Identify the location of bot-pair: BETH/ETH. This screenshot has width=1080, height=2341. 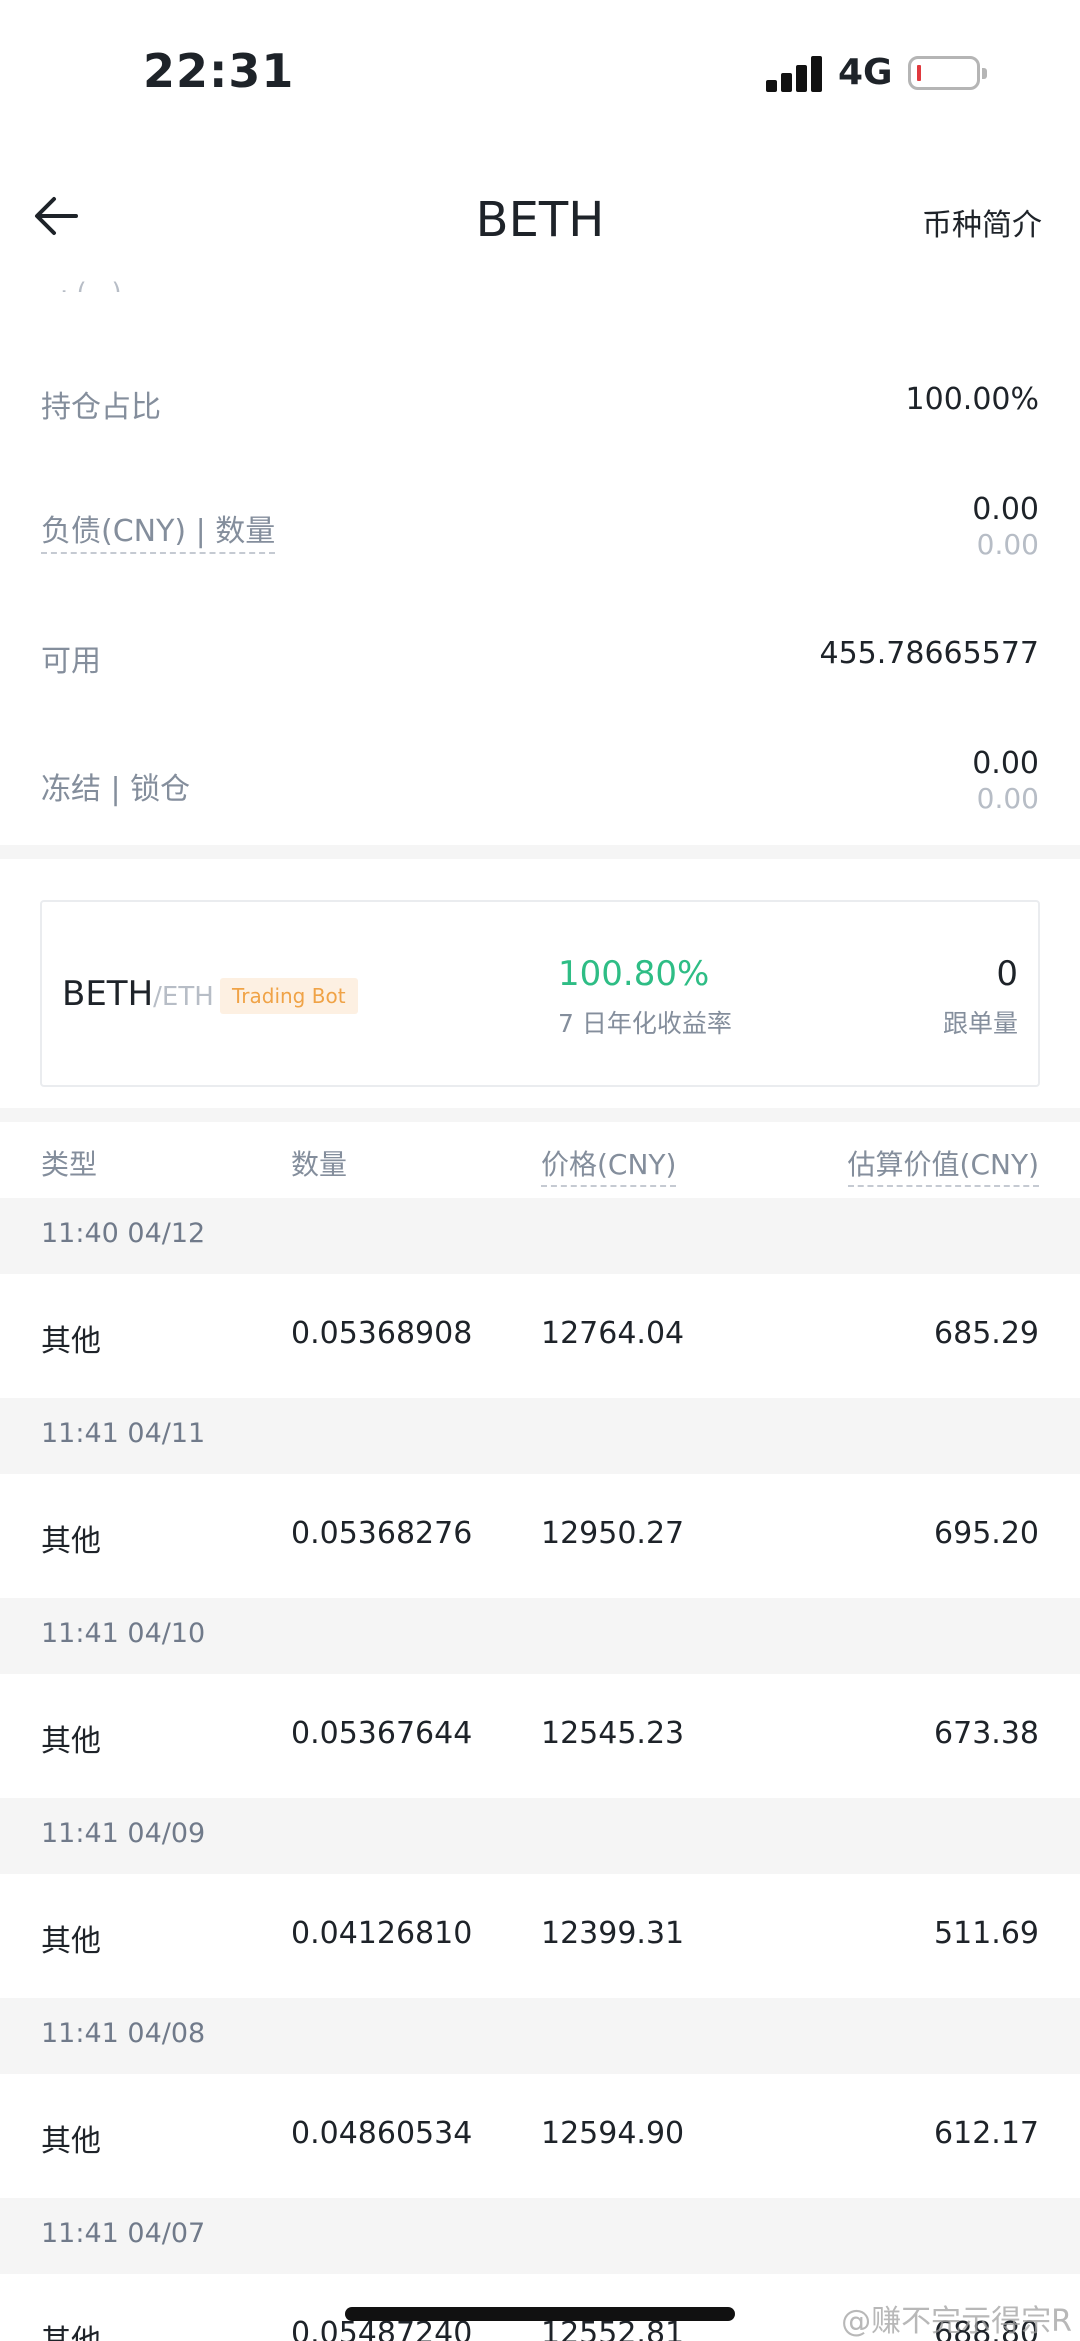
(138, 994).